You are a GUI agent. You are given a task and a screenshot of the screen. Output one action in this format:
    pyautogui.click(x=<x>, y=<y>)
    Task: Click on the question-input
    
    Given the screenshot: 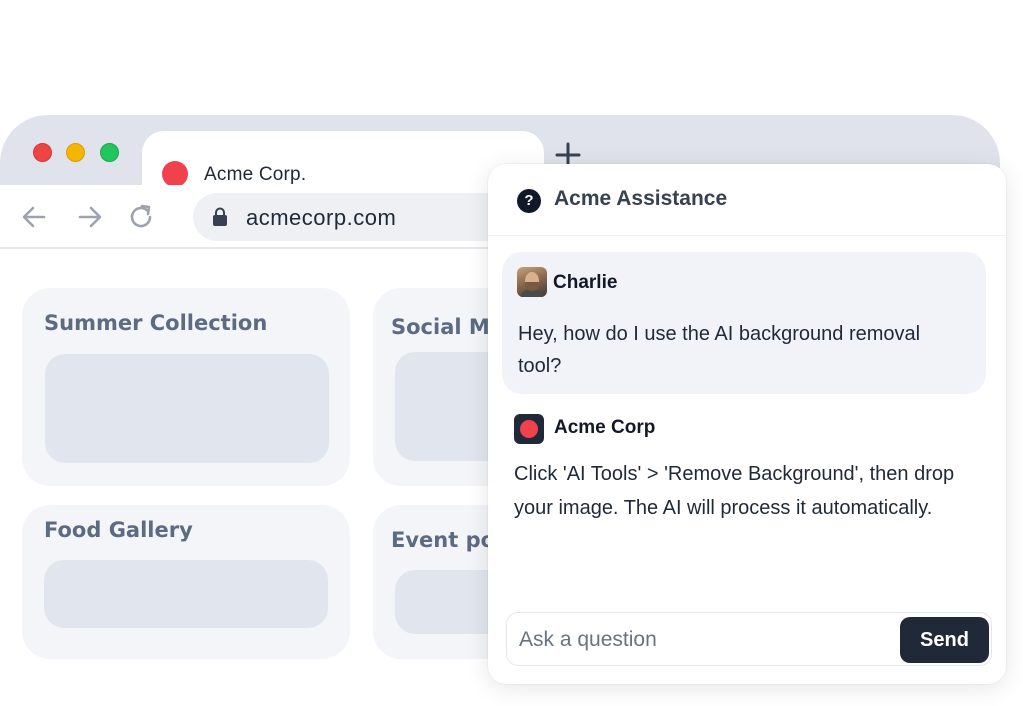 What is the action you would take?
    pyautogui.click(x=704, y=640)
    